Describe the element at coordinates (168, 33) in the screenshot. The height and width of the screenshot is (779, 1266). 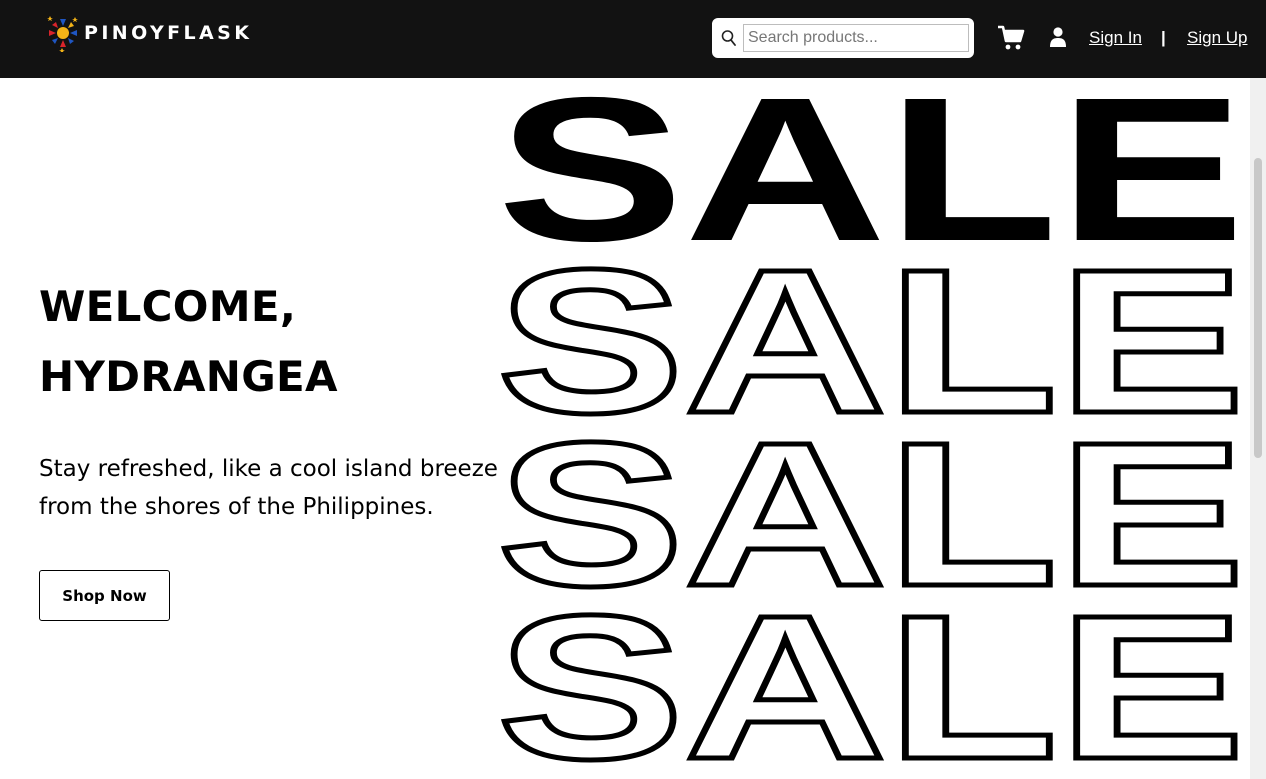
I see `logo-text: PINOYFLASK` at that location.